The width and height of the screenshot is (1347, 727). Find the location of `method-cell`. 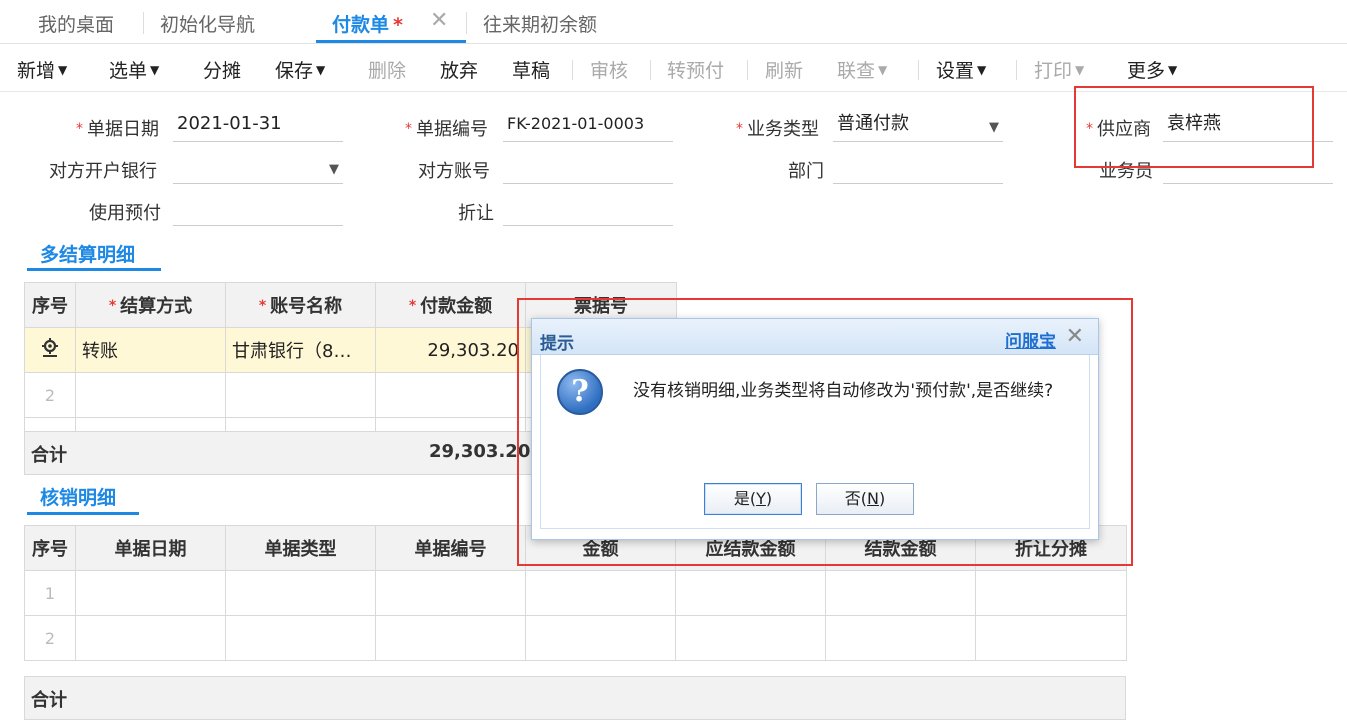

method-cell is located at coordinates (150, 395).